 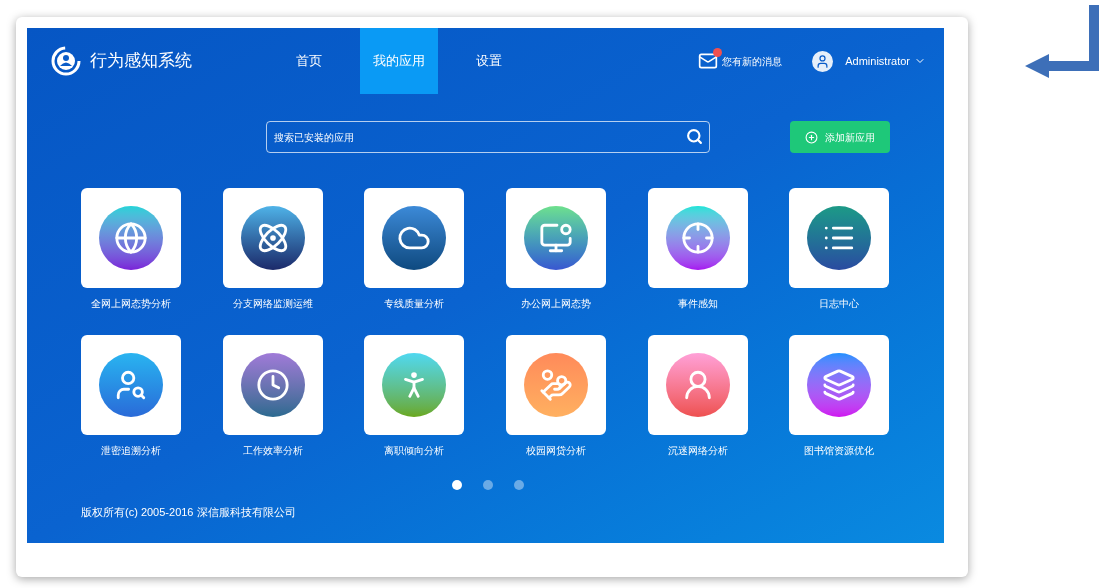 What do you see at coordinates (189, 512) in the screenshot?
I see `copyright-text: 版权所有(c) 2005-2016 深信服科技有限公司` at bounding box center [189, 512].